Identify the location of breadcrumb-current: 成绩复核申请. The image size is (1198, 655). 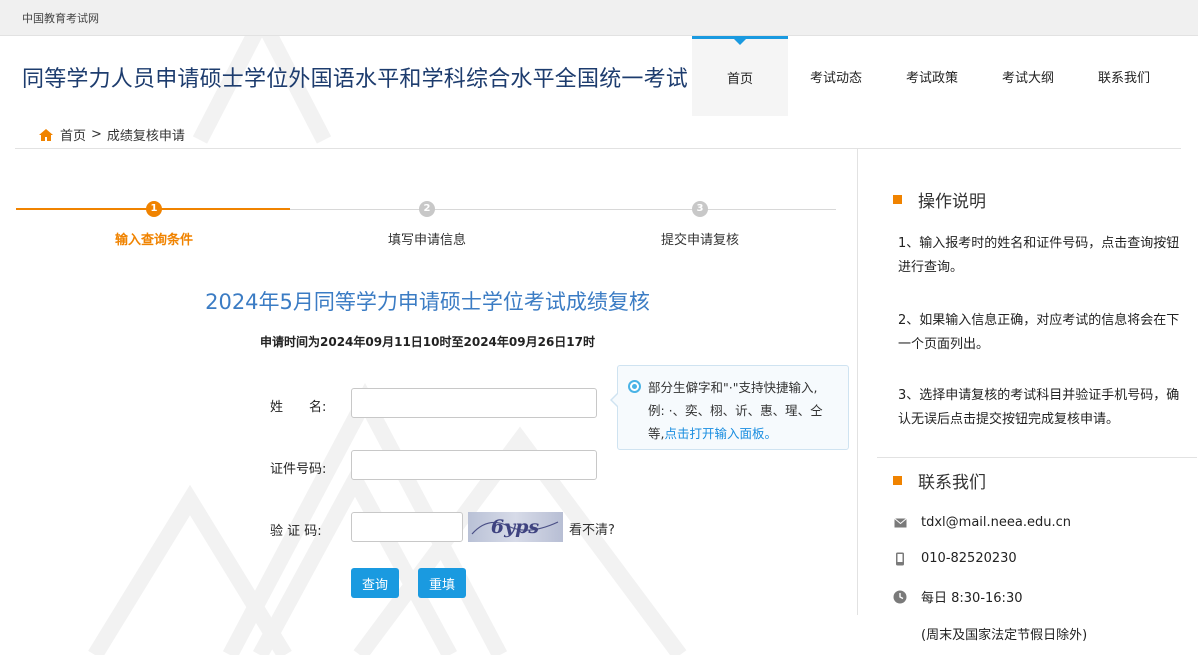
(145, 136).